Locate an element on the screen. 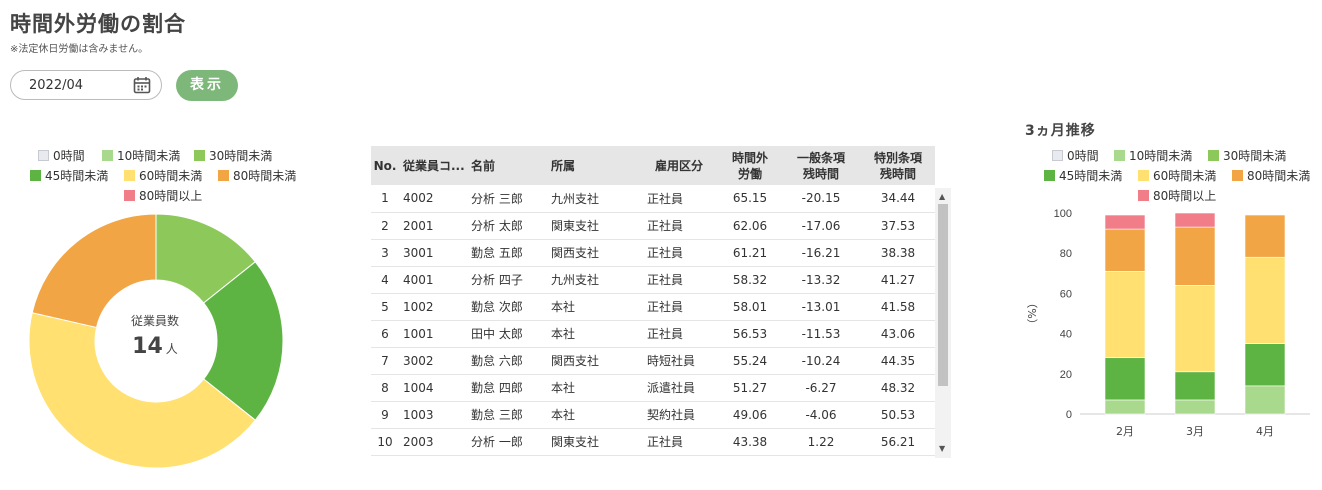 Image resolution: width=1322 pixels, height=490 pixels. table-cell: 37.53 is located at coordinates (898, 225).